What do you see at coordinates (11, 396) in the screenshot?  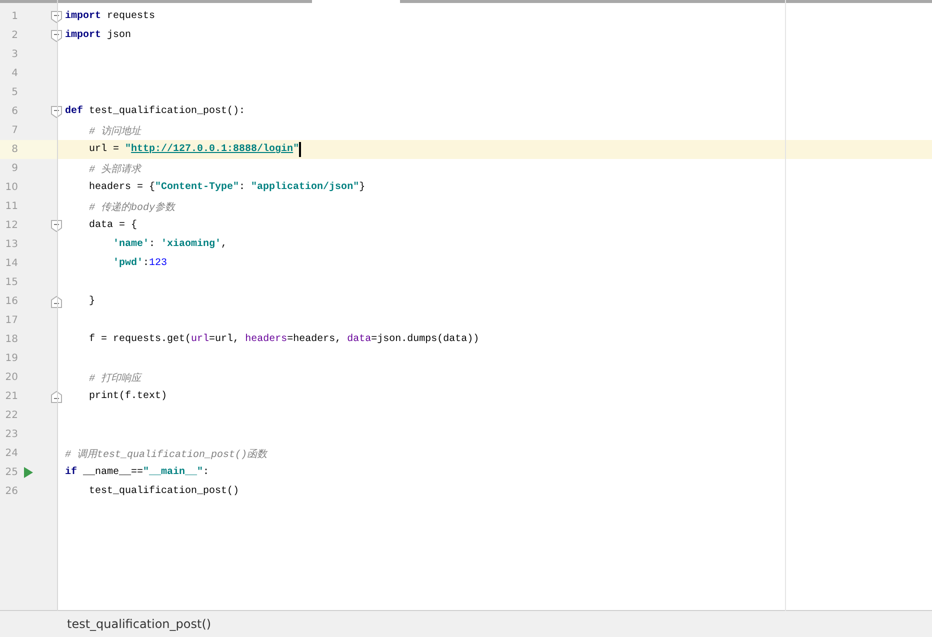 I see `line-number: 21` at bounding box center [11, 396].